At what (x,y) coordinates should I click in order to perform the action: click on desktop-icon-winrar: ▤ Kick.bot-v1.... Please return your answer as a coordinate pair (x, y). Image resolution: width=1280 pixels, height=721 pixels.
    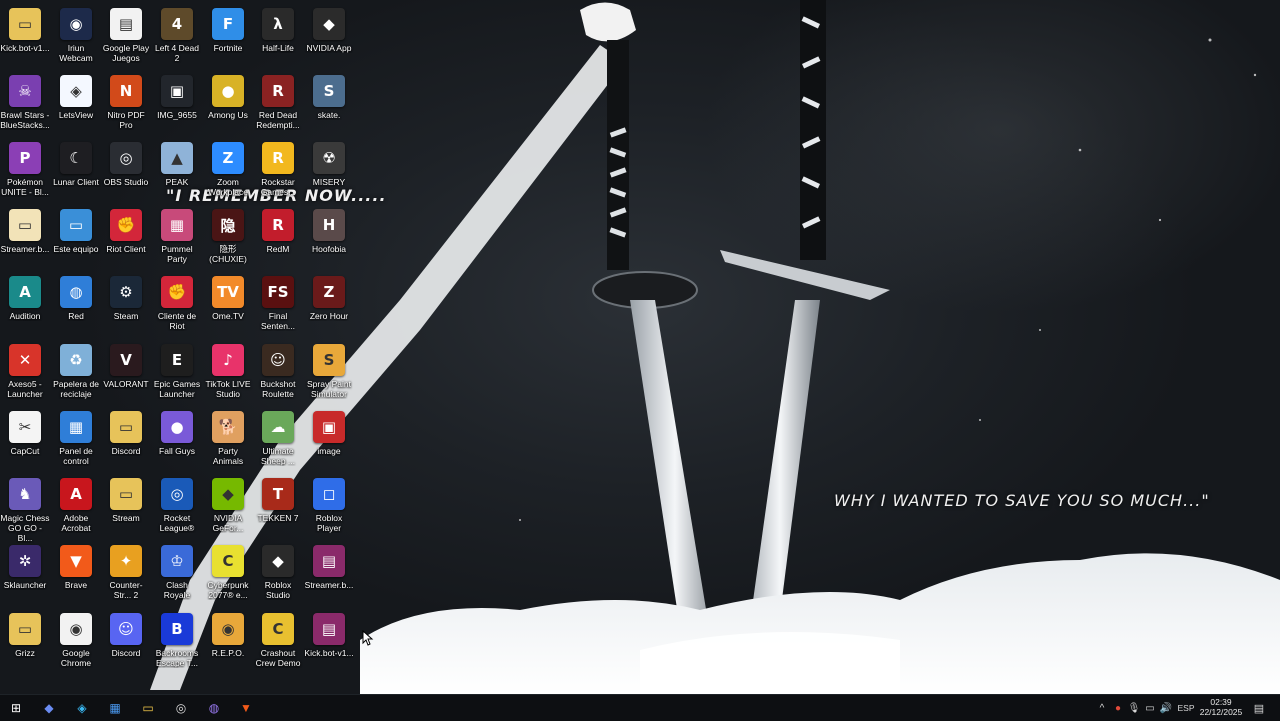
    Looking at the image, I should click on (329, 642).